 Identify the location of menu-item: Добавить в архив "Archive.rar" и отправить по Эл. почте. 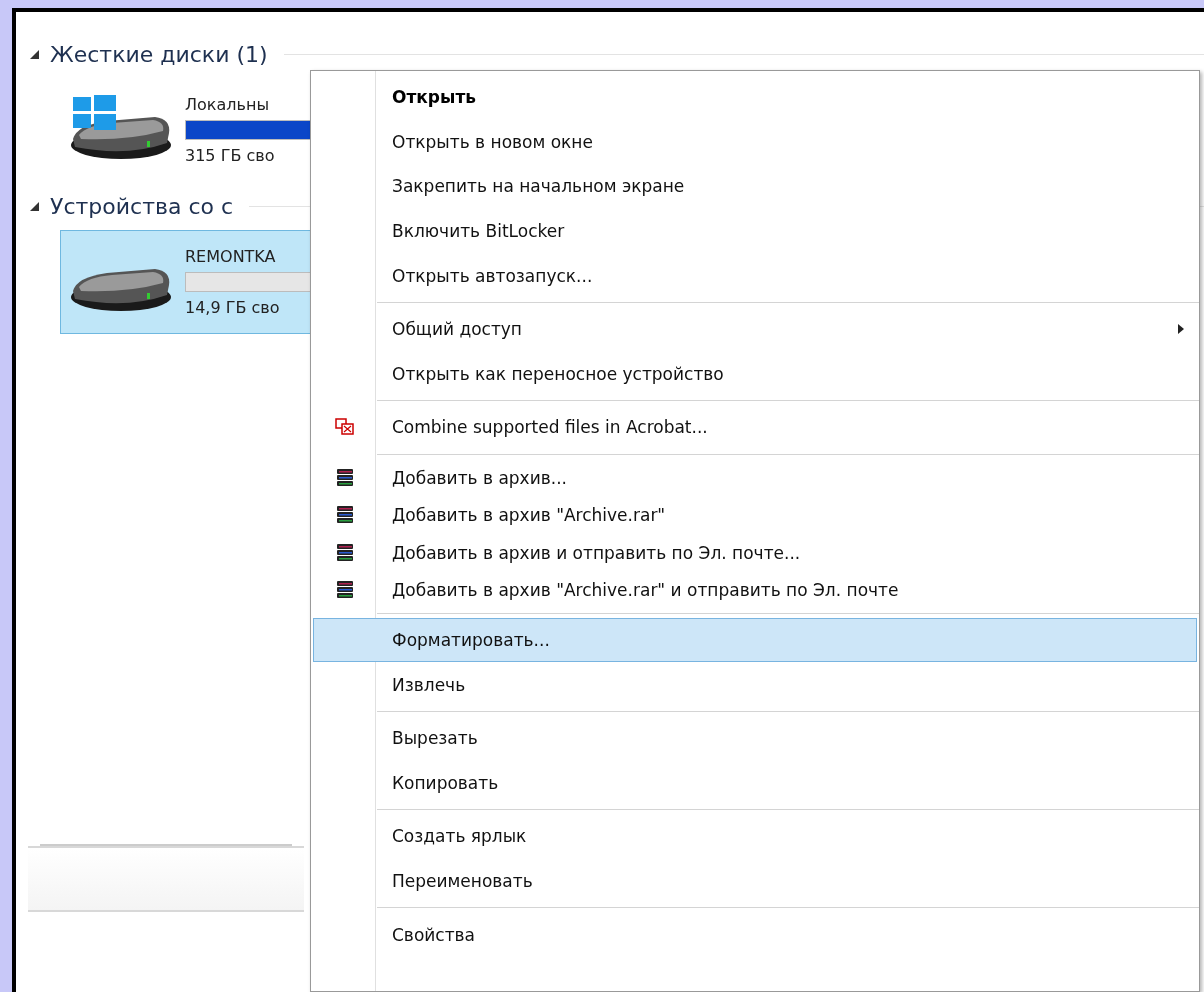
(755, 590).